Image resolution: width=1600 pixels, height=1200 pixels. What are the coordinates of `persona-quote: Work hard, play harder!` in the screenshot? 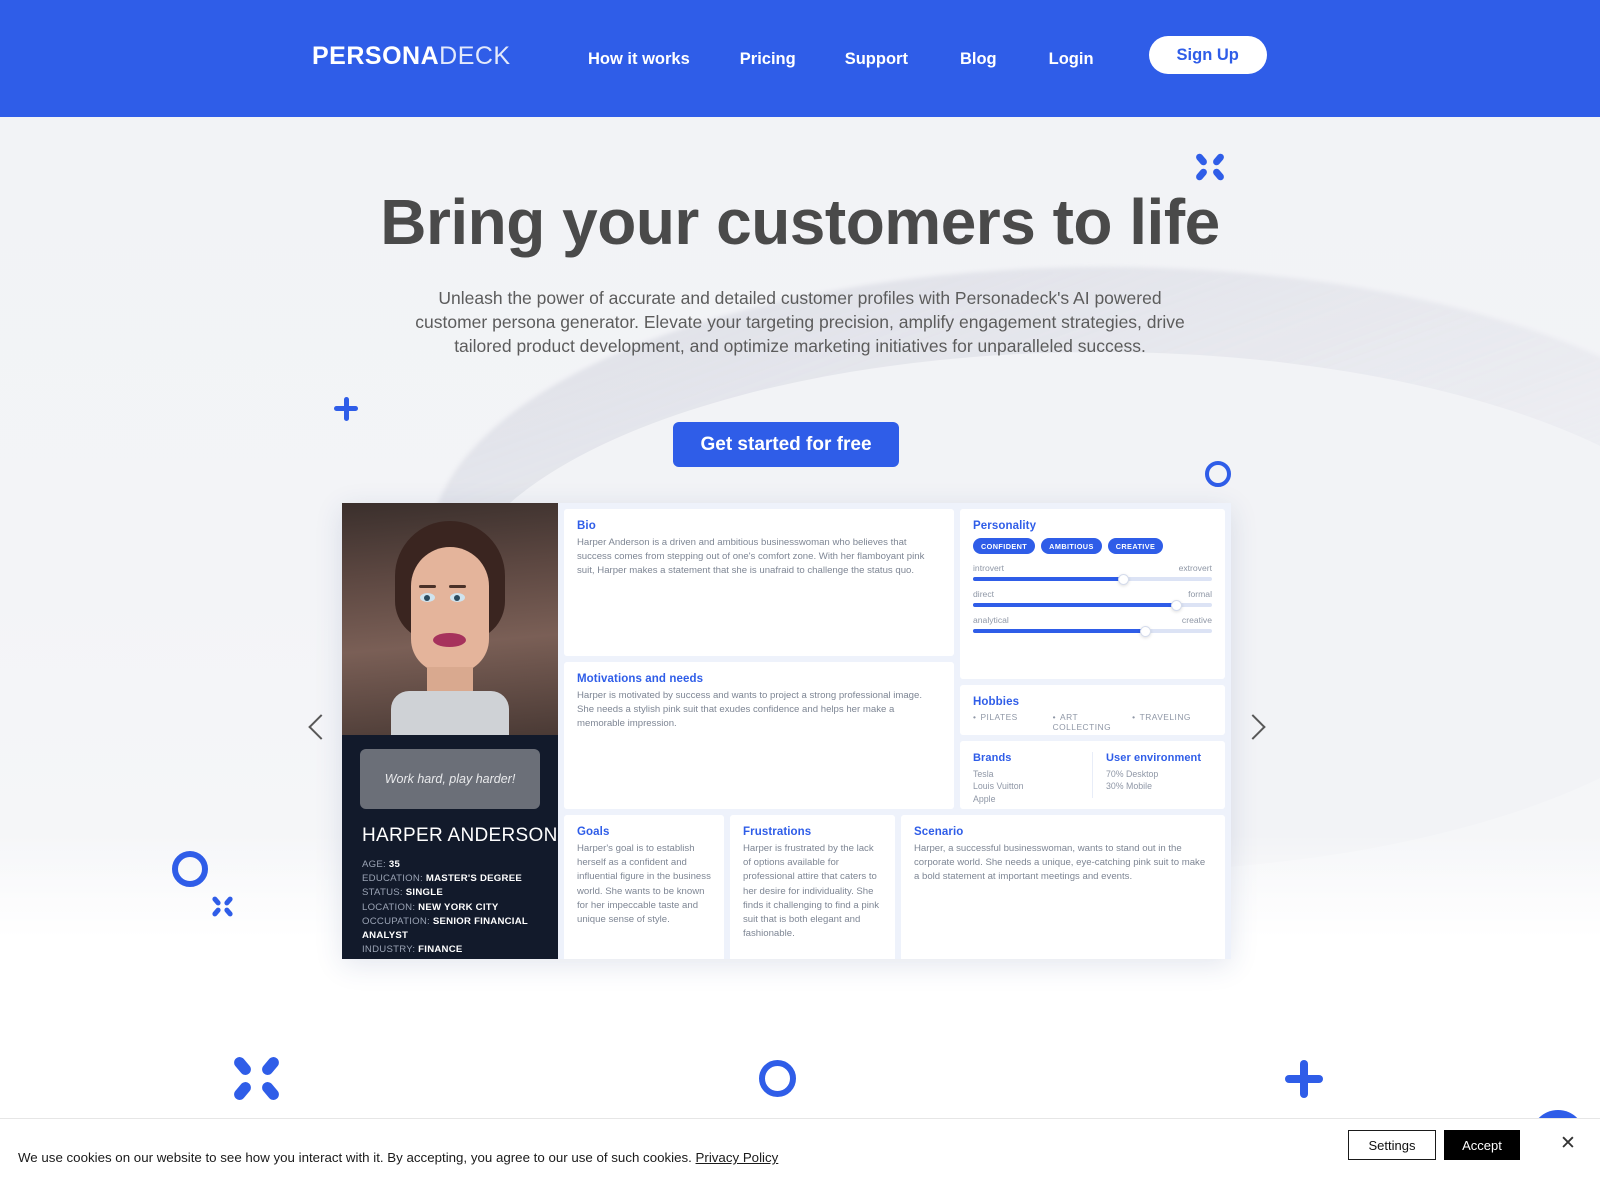 It's located at (450, 779).